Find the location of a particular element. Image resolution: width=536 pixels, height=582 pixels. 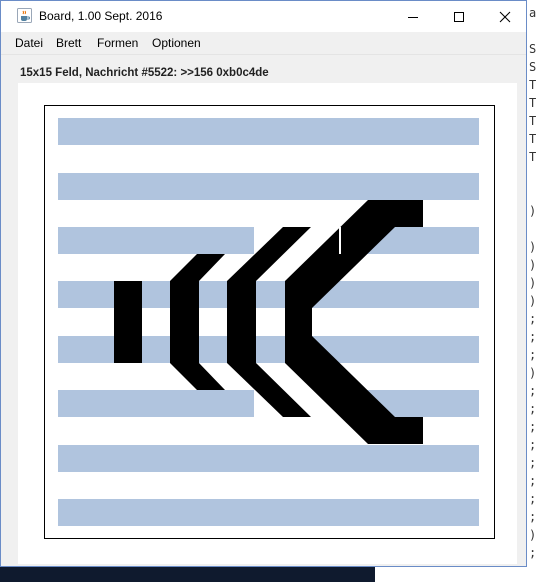

title-bar: Board, 1.00 Sept. 2016 is located at coordinates (263, 16).